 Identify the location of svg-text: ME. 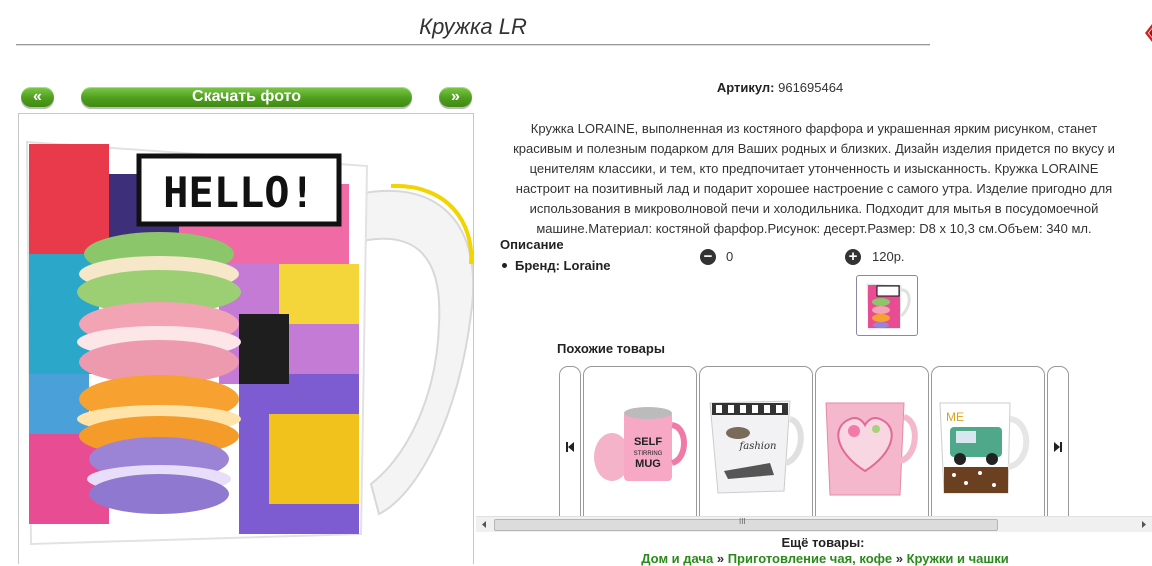
(955, 417).